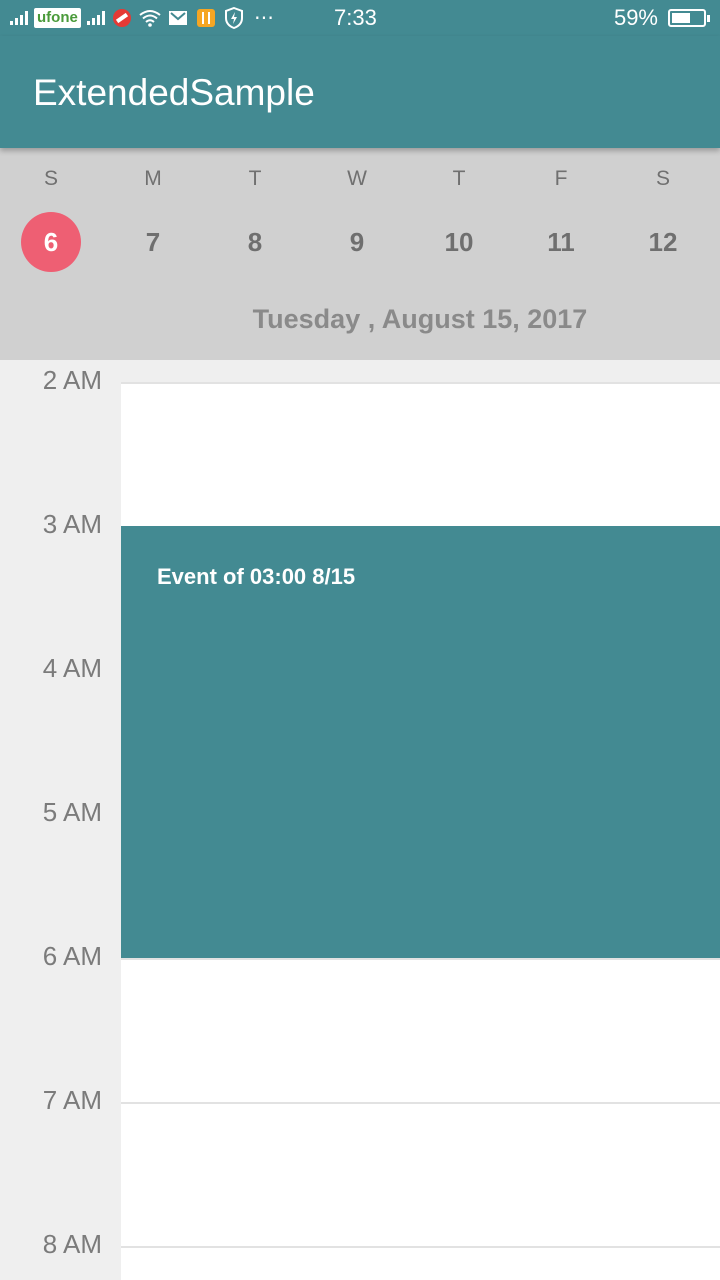  What do you see at coordinates (51, 242) in the screenshot?
I see `selected-day-number: 6` at bounding box center [51, 242].